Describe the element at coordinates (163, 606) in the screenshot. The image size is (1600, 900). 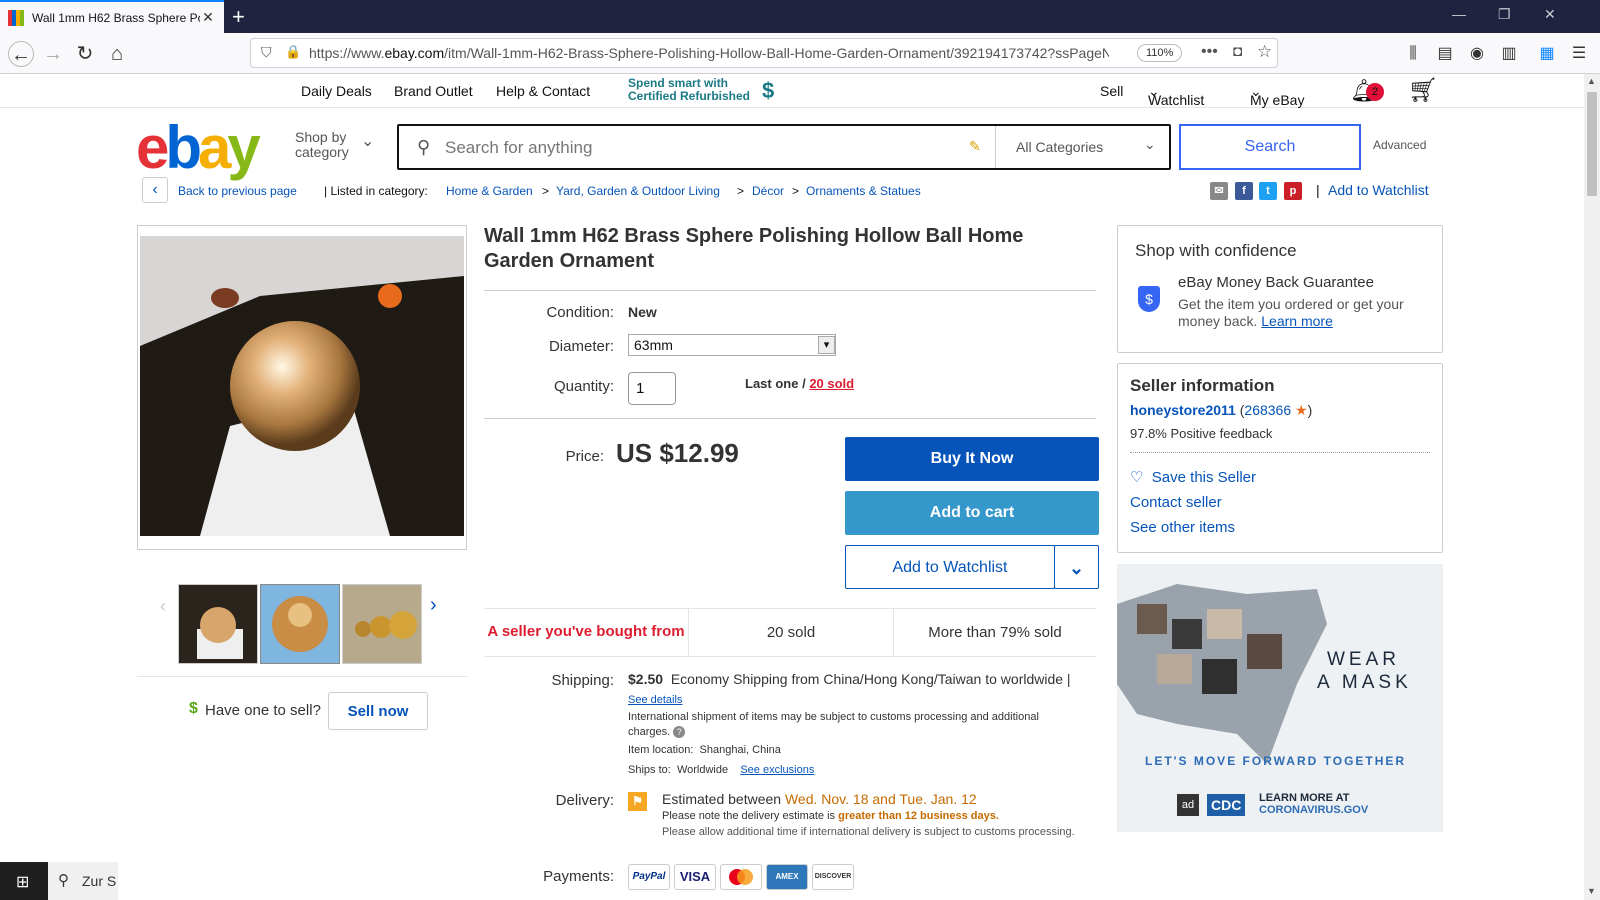
I see `thumb-prev-icon: ‹` at that location.